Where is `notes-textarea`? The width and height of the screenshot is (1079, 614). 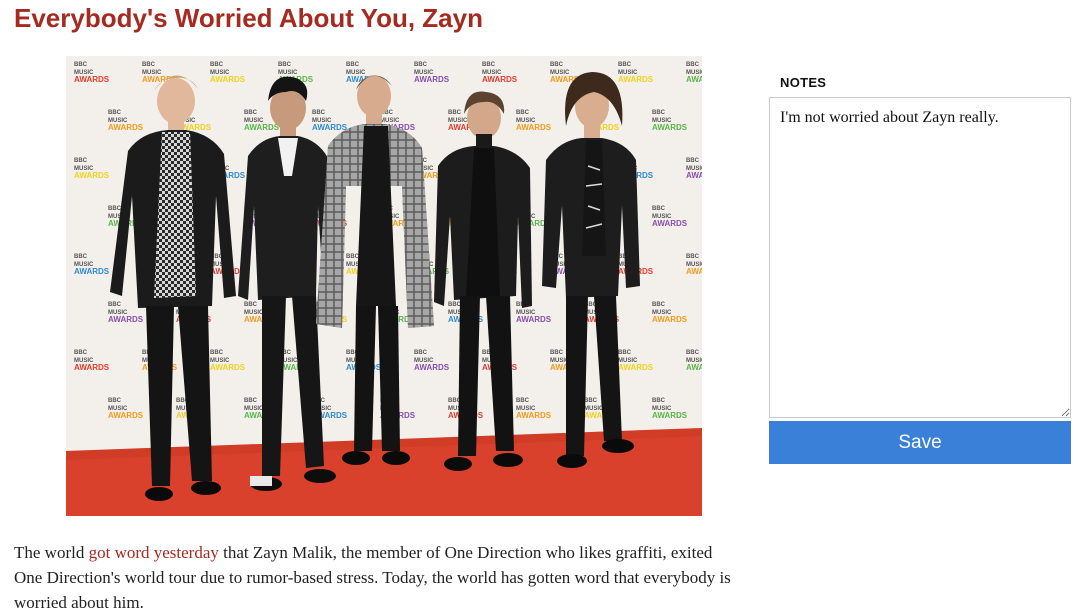 notes-textarea is located at coordinates (920, 257).